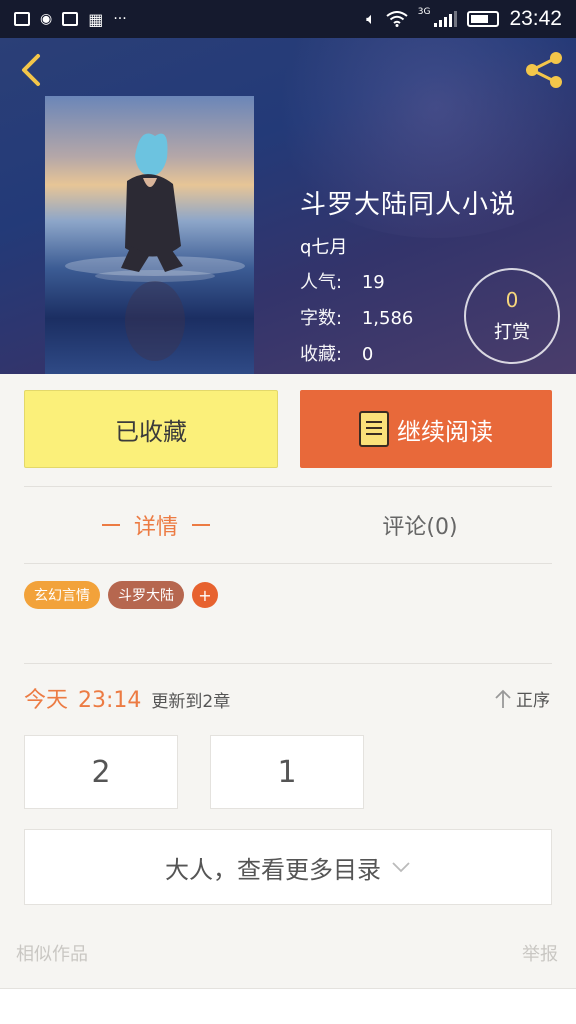 This screenshot has width=576, height=1024. What do you see at coordinates (483, 19) in the screenshot?
I see `battery-icon` at bounding box center [483, 19].